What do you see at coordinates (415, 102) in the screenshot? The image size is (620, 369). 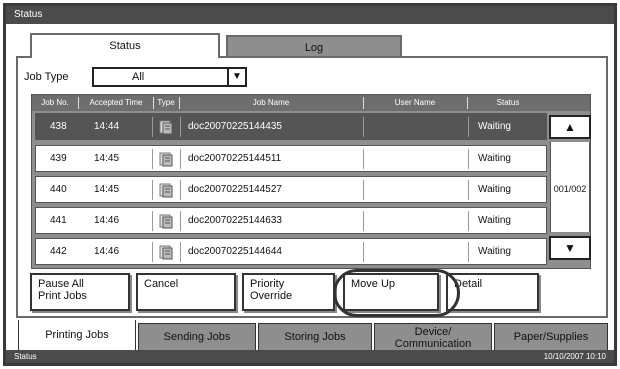 I see `col-user-name: User Name` at bounding box center [415, 102].